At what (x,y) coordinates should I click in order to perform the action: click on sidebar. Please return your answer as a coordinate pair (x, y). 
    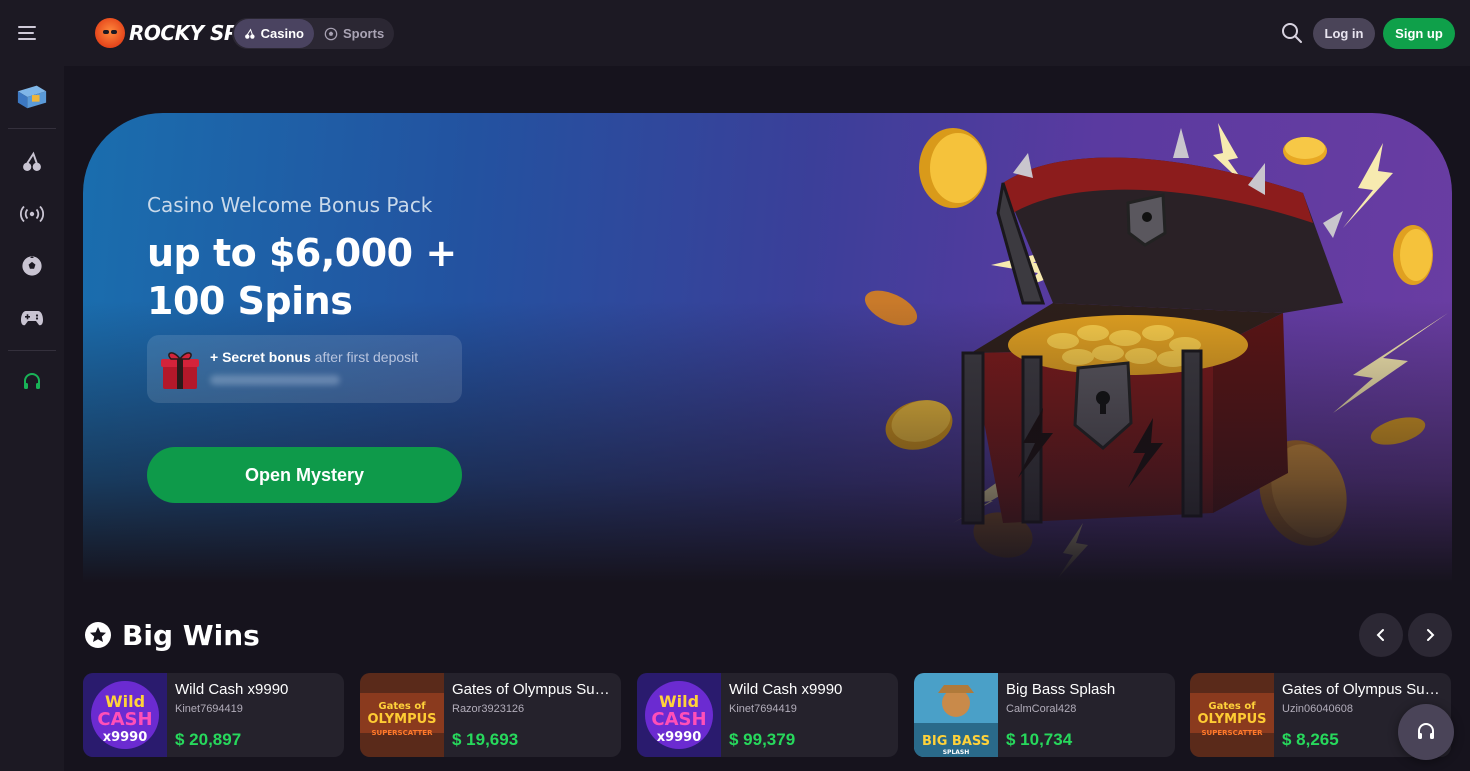
    Looking at the image, I should click on (32, 418).